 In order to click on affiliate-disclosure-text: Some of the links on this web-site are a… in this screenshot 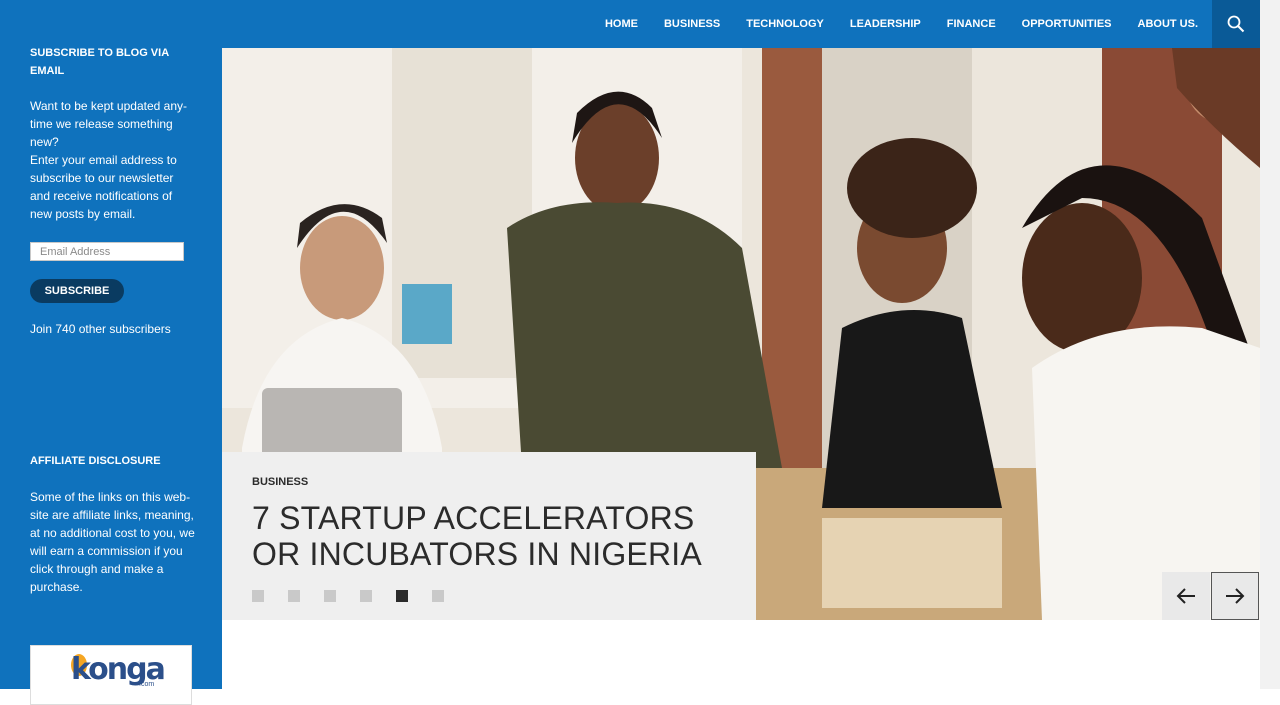, I will do `click(112, 542)`.